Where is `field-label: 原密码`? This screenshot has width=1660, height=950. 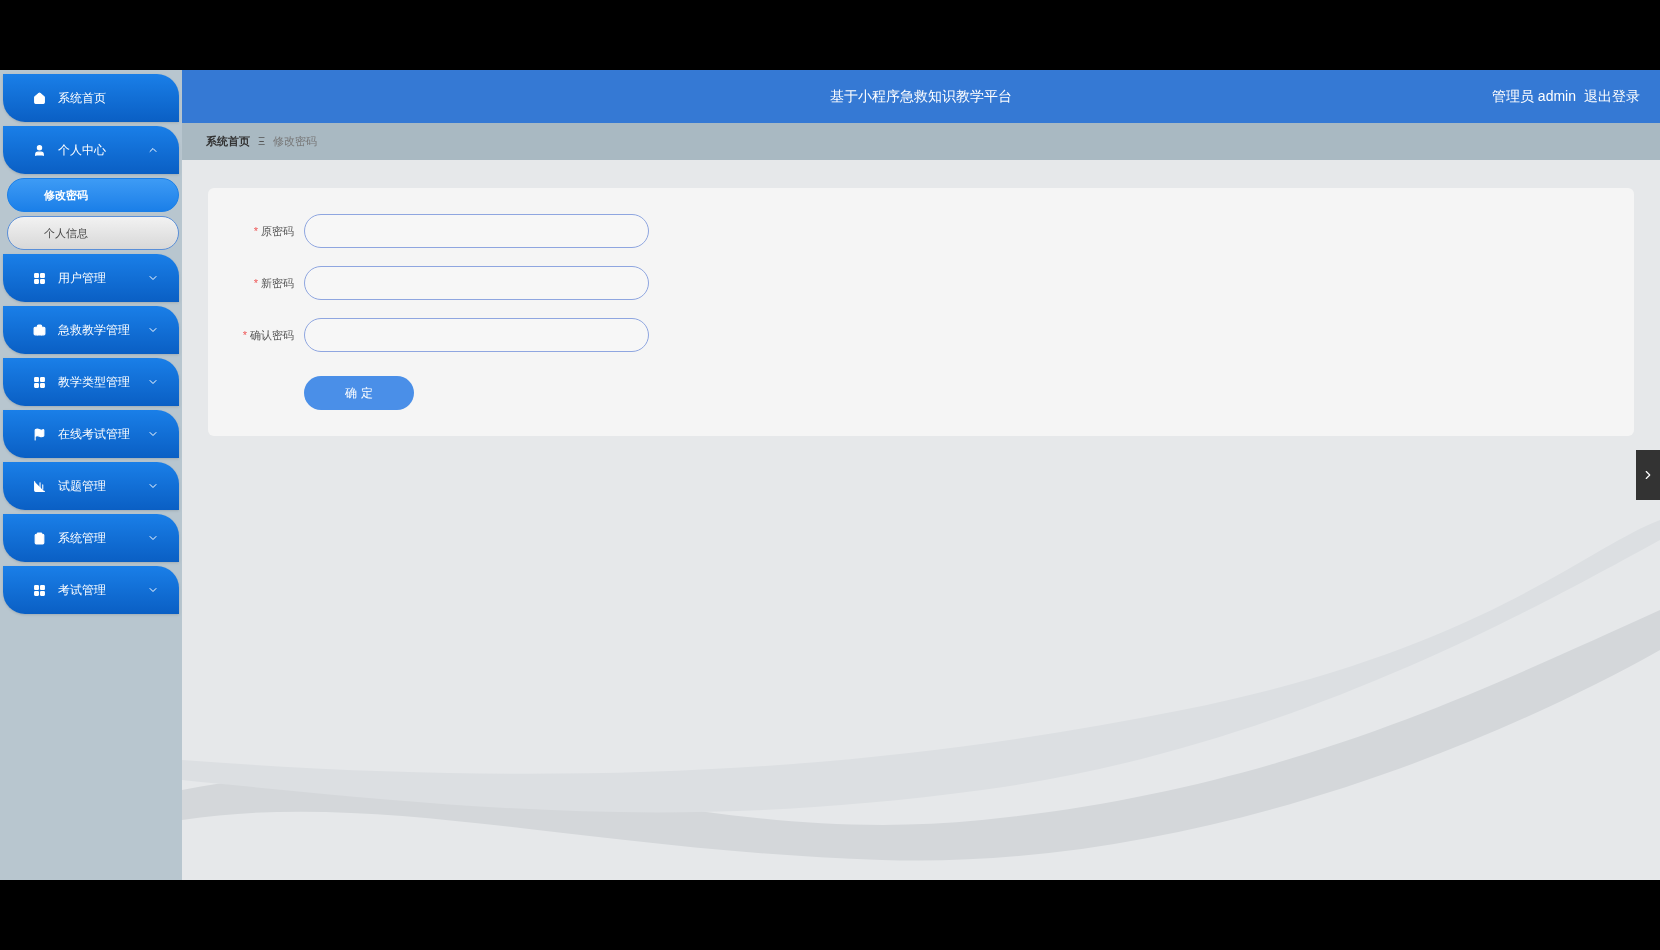
field-label: 原密码 is located at coordinates (277, 231).